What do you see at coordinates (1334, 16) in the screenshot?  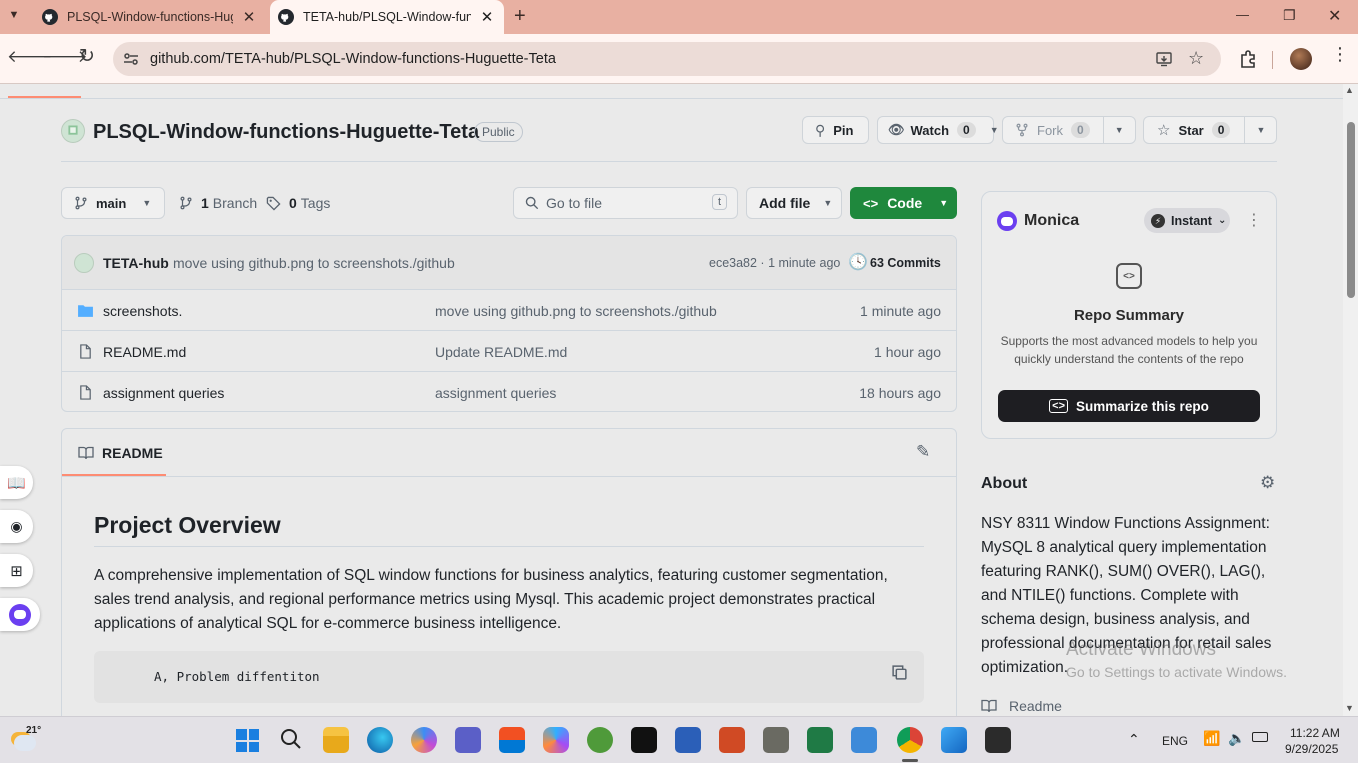 I see `window-close-button: ✕` at bounding box center [1334, 16].